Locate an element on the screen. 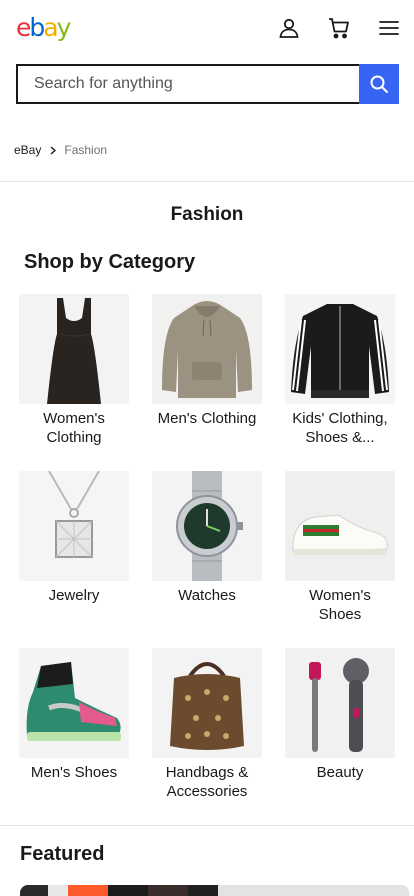 This screenshot has height=896, width=414. category-tile-handbags-accessories: Handbags & Accessories is located at coordinates (207, 724).